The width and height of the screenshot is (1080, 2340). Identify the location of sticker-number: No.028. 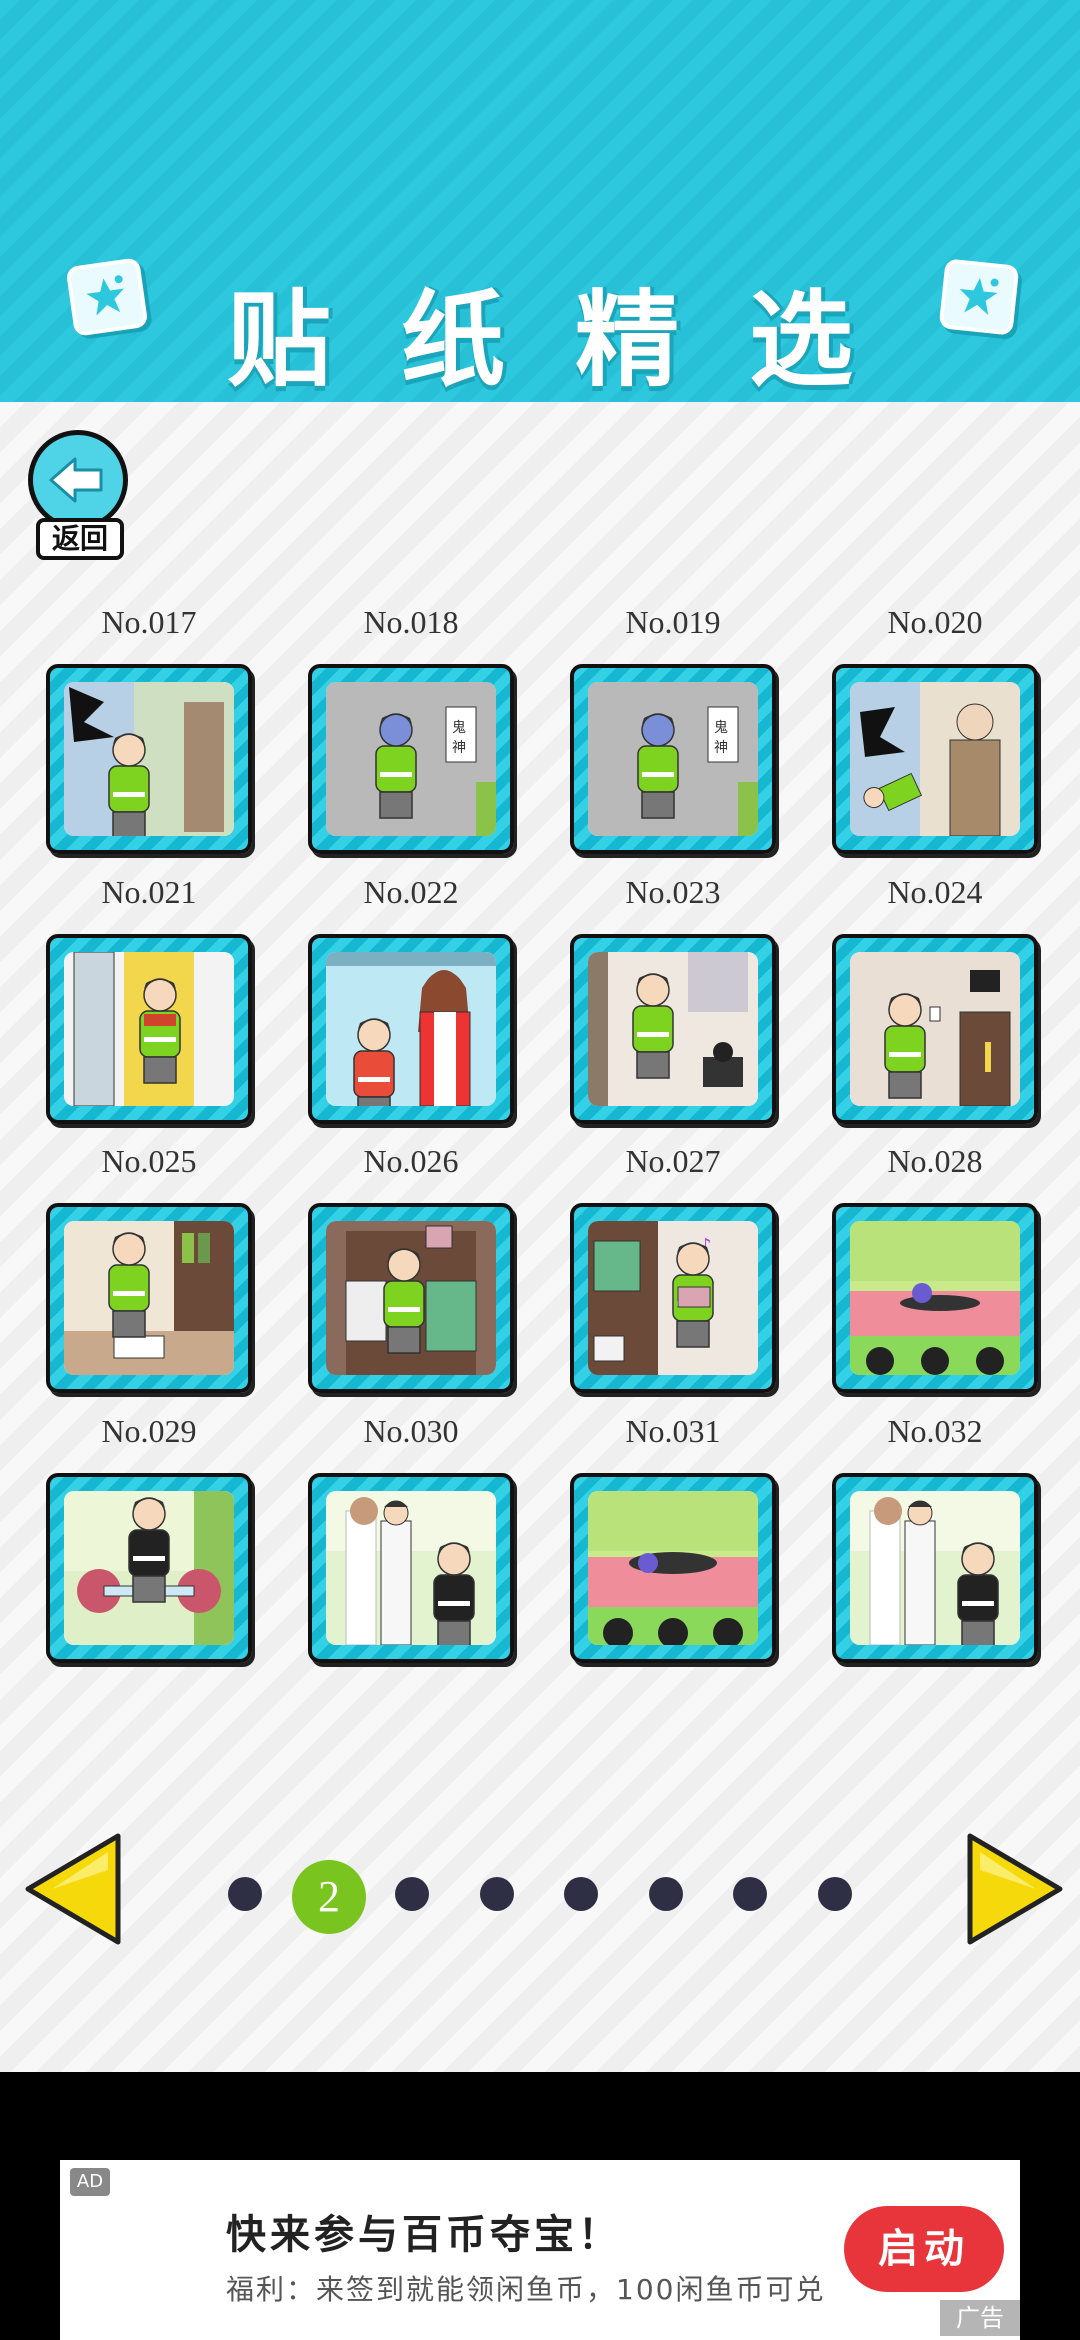
(935, 1161).